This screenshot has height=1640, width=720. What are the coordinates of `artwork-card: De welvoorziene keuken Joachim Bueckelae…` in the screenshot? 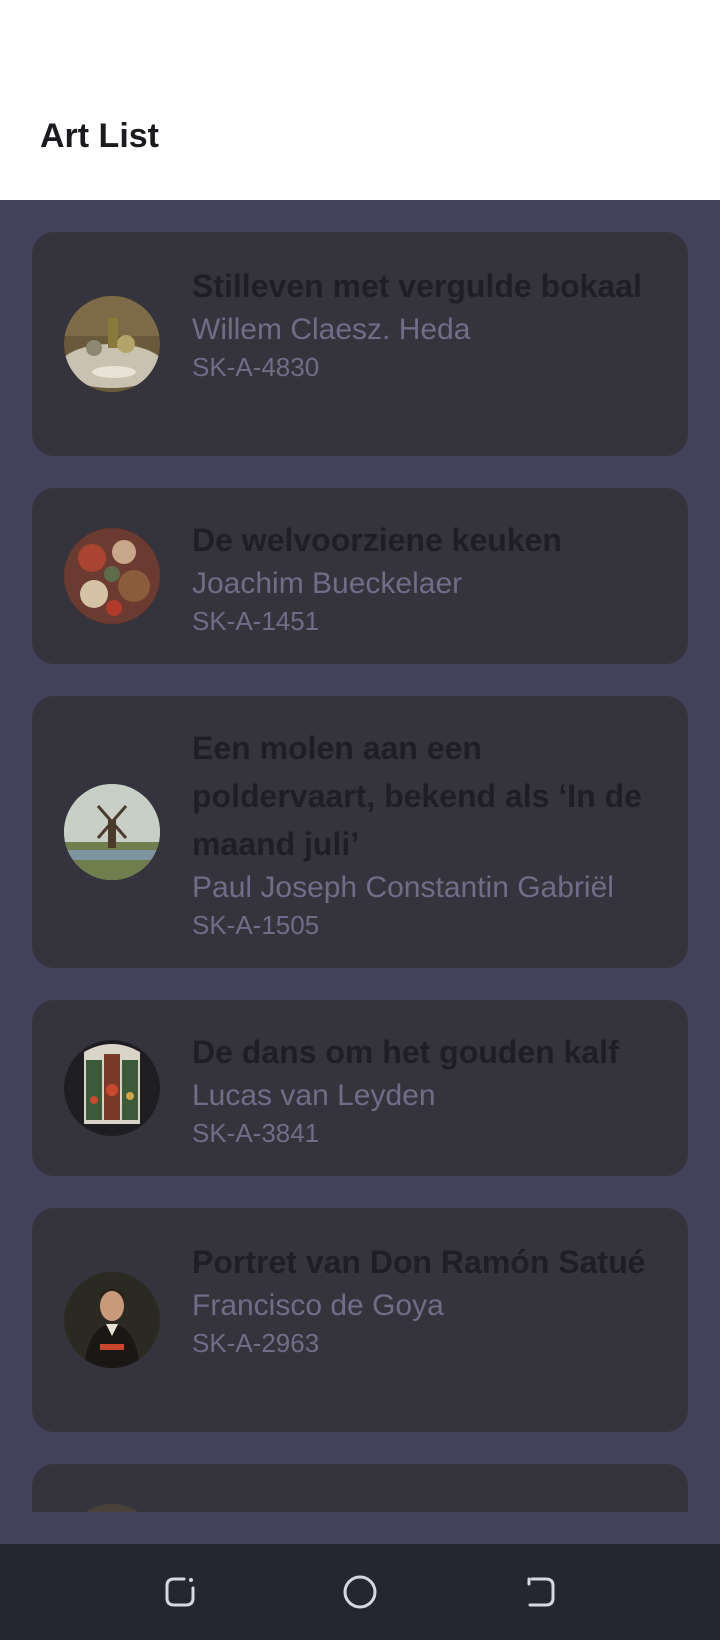 It's located at (360, 576).